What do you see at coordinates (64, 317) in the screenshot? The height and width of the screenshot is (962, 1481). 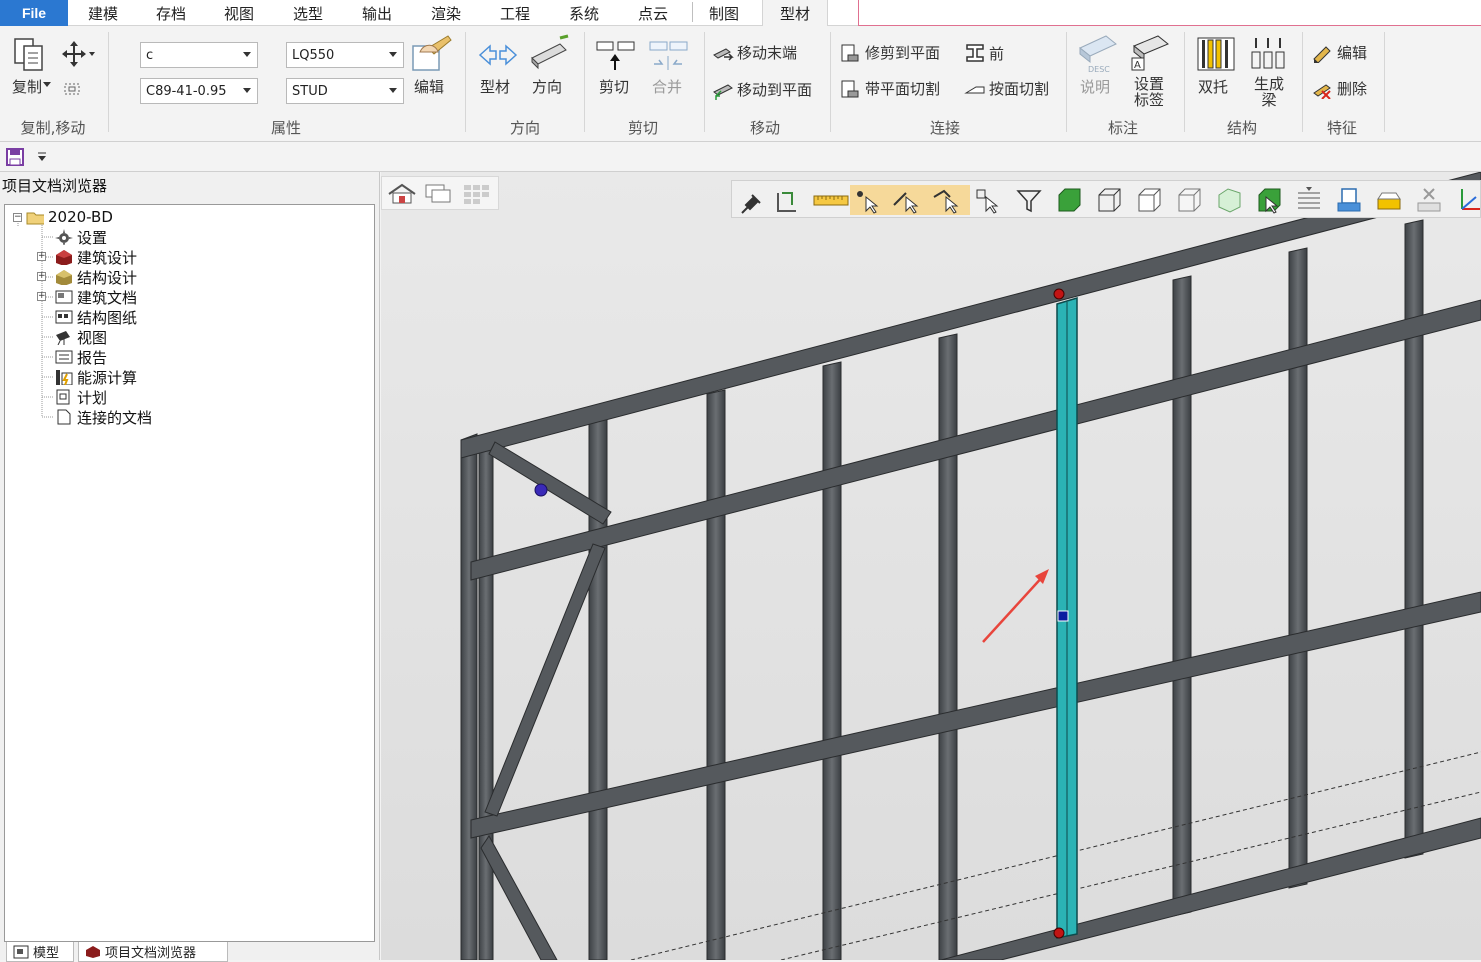 I see `drawing-icon` at bounding box center [64, 317].